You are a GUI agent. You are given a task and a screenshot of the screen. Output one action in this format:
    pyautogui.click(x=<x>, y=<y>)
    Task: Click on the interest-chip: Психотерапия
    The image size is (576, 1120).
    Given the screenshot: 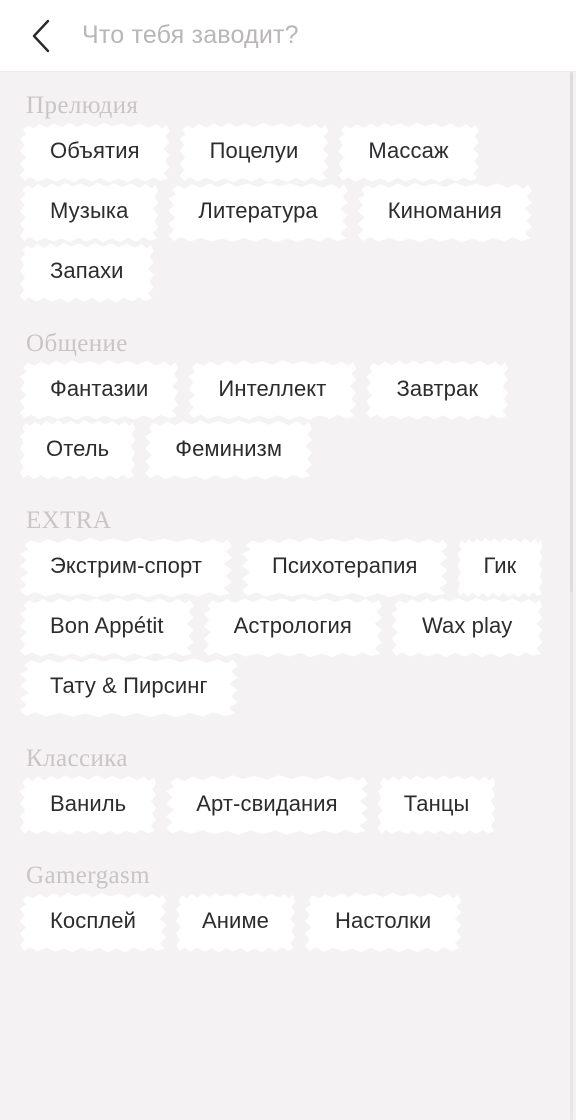 What is the action you would take?
    pyautogui.click(x=344, y=567)
    